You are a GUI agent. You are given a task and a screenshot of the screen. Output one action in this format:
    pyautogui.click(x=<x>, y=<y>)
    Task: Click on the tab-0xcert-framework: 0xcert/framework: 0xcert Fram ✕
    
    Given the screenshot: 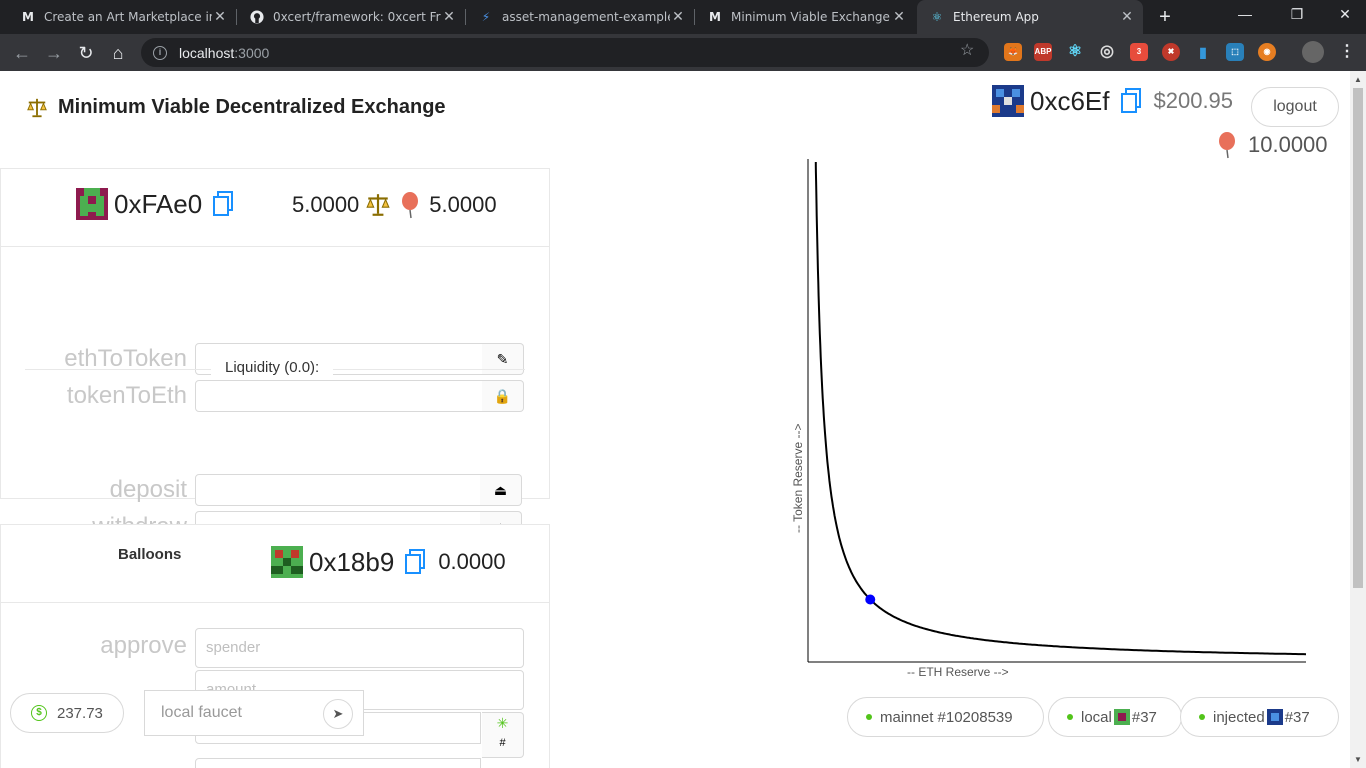 What is the action you would take?
    pyautogui.click(x=351, y=17)
    